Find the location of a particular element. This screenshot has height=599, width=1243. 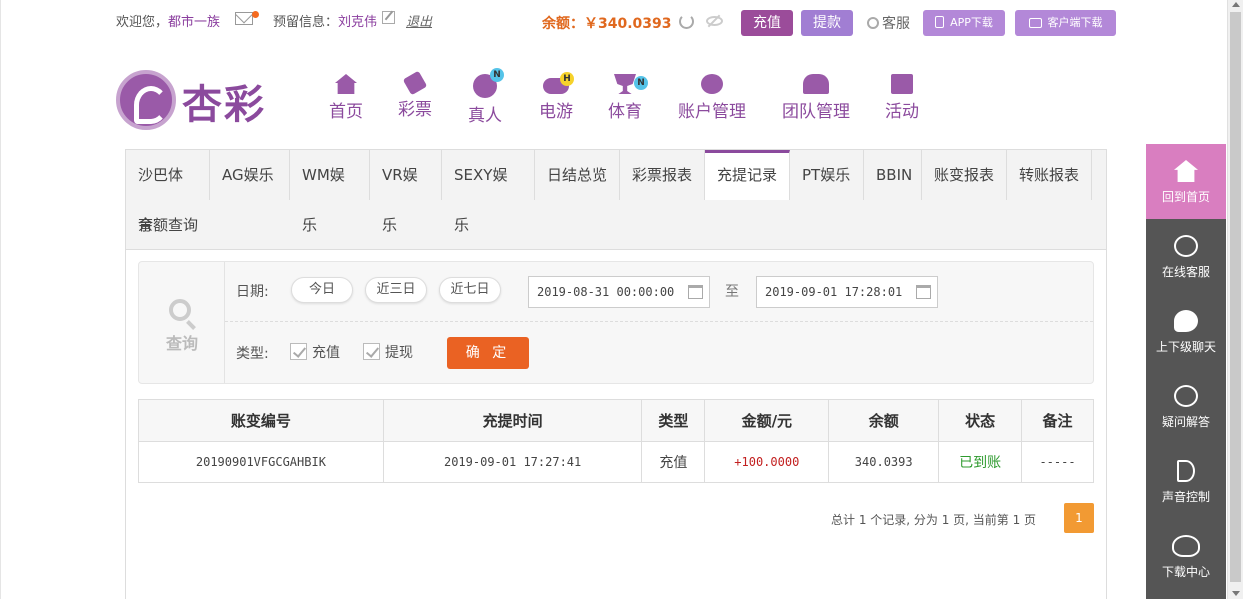

end-date-input: 2019-09-01 17:28:01 is located at coordinates (847, 292).